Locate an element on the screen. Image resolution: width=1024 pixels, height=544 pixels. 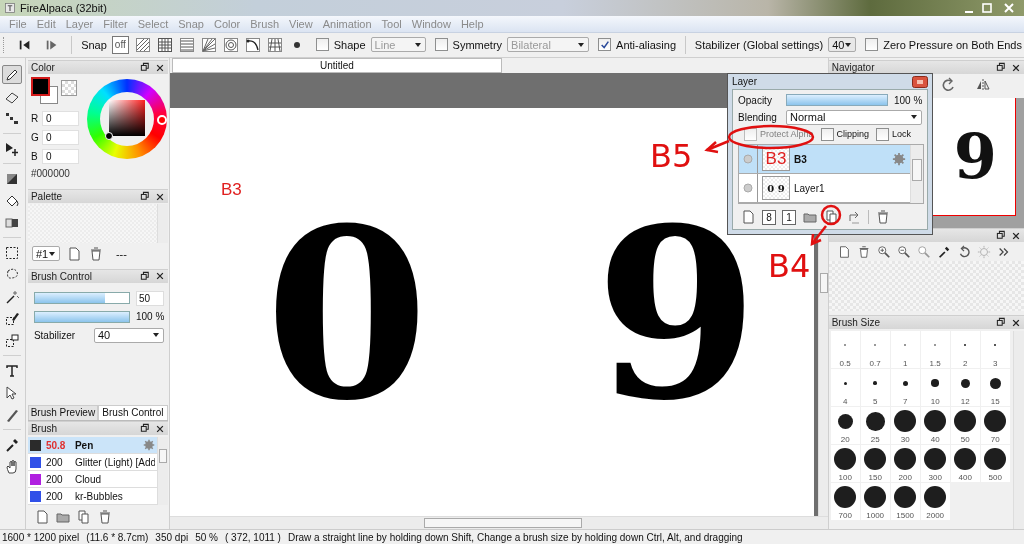
zoom-in-icon is located at coordinates (883, 251).